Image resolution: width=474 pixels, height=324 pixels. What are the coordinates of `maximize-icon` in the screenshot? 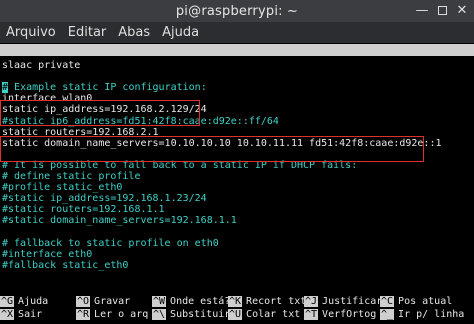 It's located at (442, 11).